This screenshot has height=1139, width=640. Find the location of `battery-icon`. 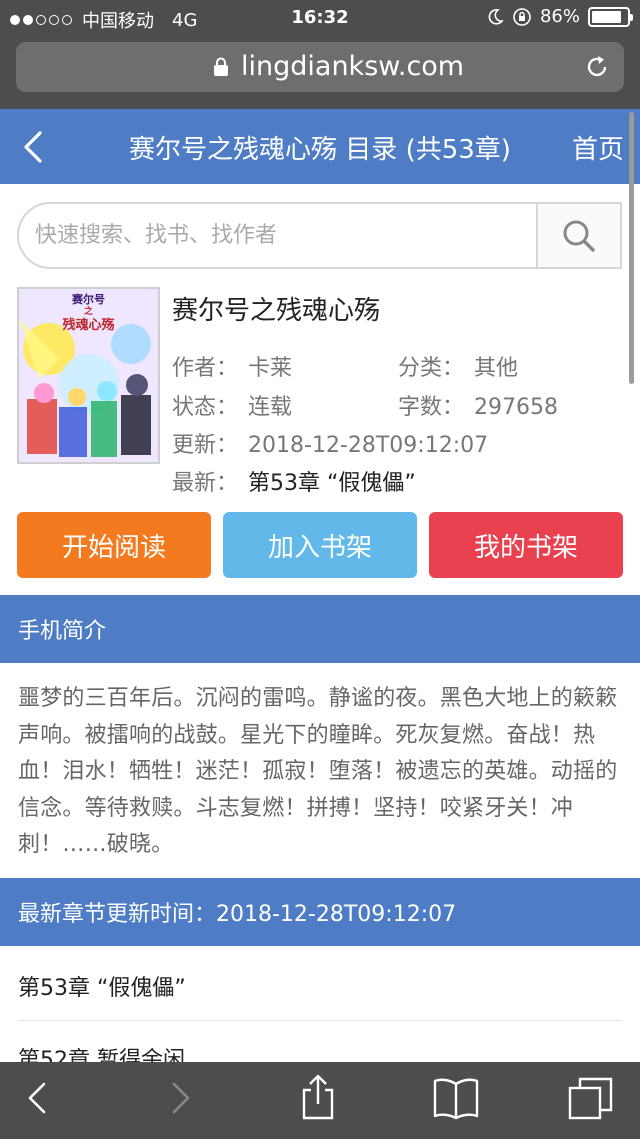

battery-icon is located at coordinates (610, 16).